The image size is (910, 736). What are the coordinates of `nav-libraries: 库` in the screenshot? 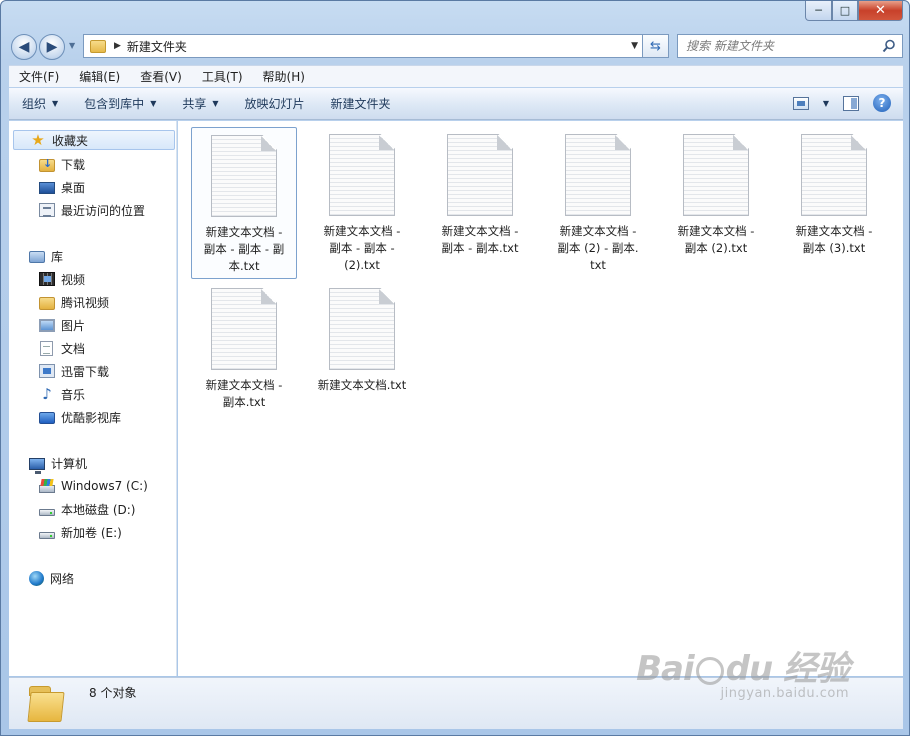 It's located at (46, 256).